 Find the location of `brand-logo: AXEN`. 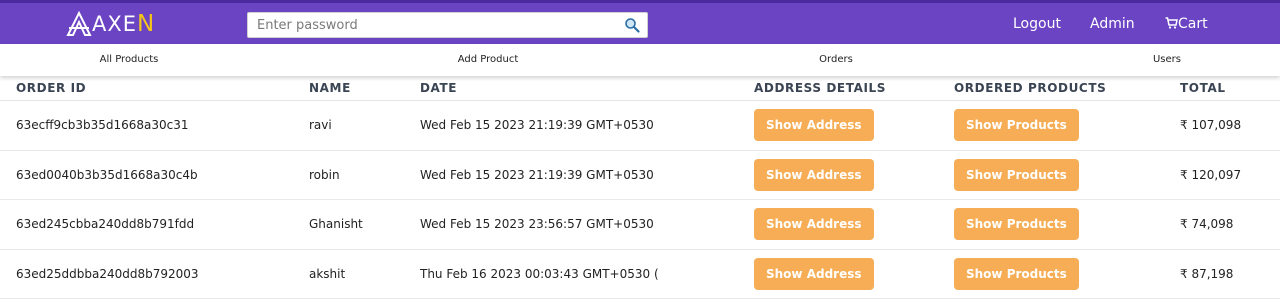

brand-logo: AXEN is located at coordinates (110, 24).